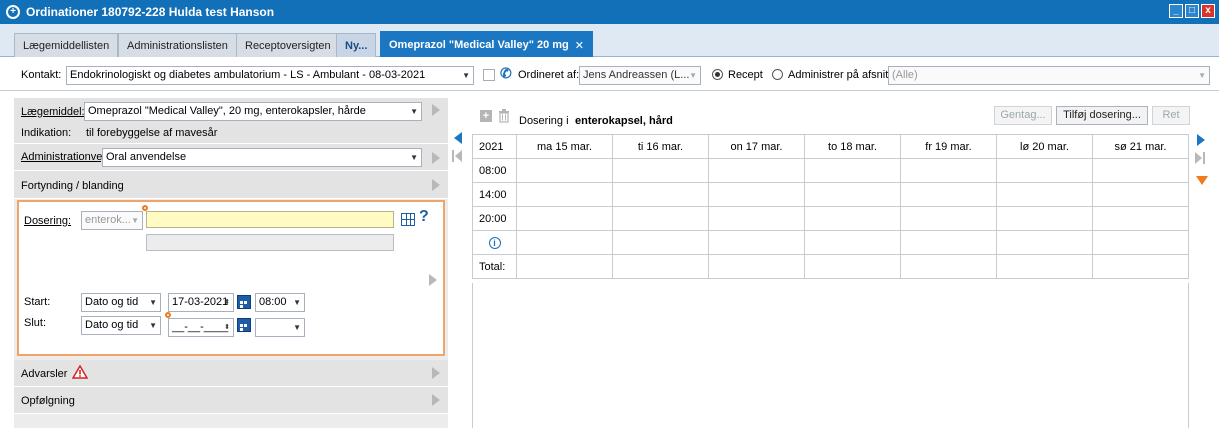 This screenshot has width=1219, height=428. What do you see at coordinates (494, 266) in the screenshot?
I see `total-label: Total:` at bounding box center [494, 266].